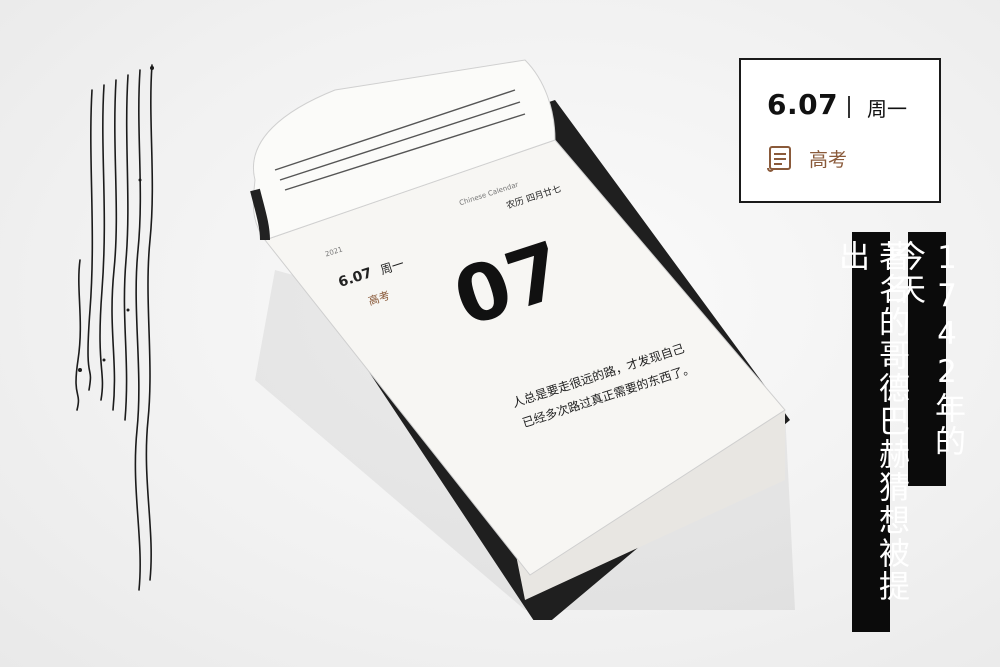 The width and height of the screenshot is (1000, 667). What do you see at coordinates (840, 130) in the screenshot?
I see `date-info-card: 6.07 周一 高考` at bounding box center [840, 130].